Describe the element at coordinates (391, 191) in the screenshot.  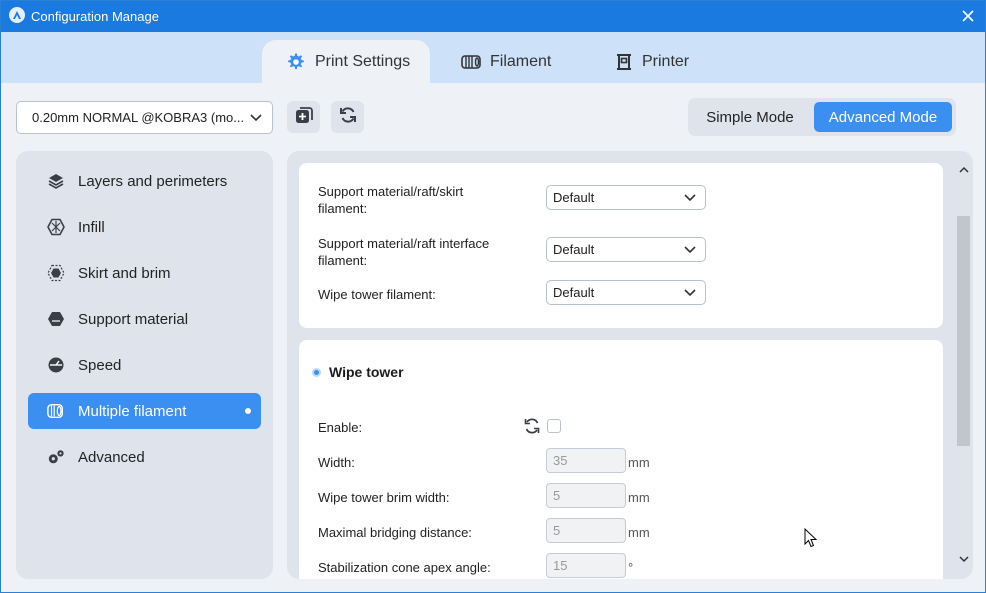
I see `label-line: Support material/raft/skirt` at that location.